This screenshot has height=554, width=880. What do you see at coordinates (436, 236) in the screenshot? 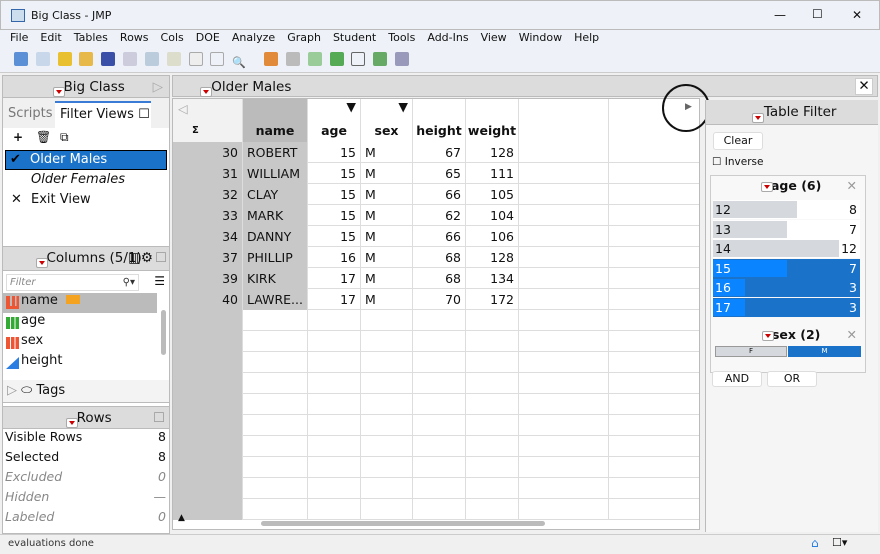
I see `table-row: 34 DANNY 15 M 66 106` at bounding box center [436, 236].